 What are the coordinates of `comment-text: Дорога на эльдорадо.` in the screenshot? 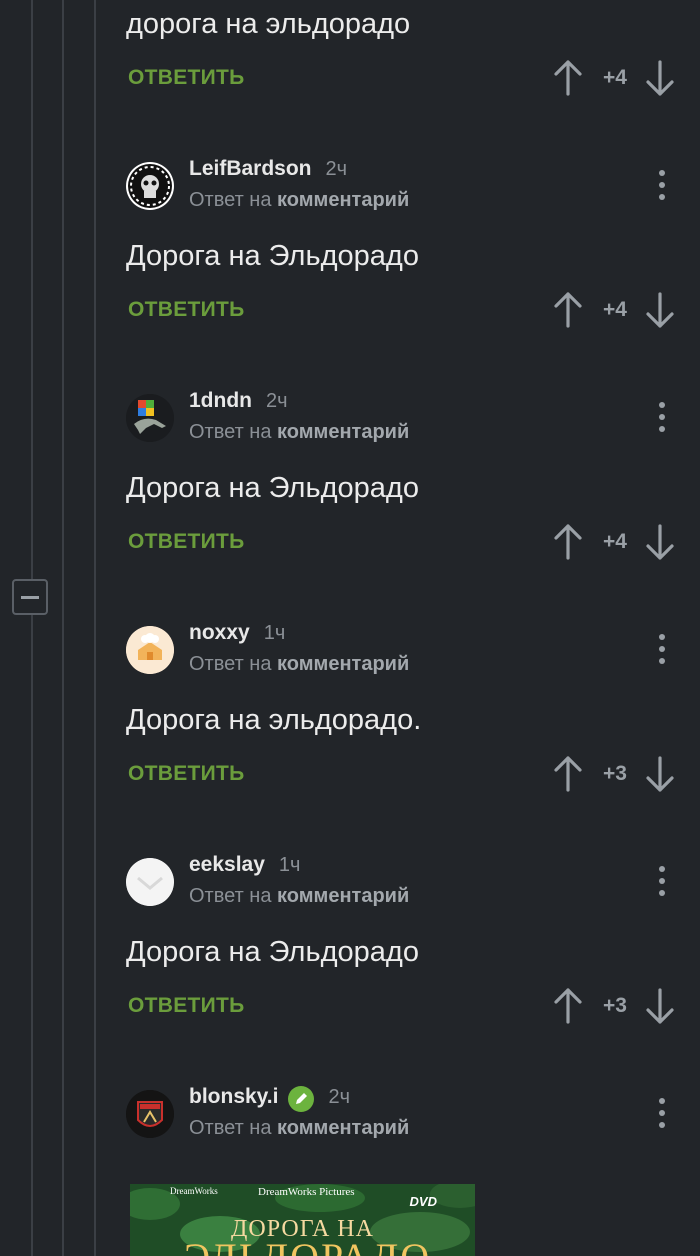 It's located at (274, 720).